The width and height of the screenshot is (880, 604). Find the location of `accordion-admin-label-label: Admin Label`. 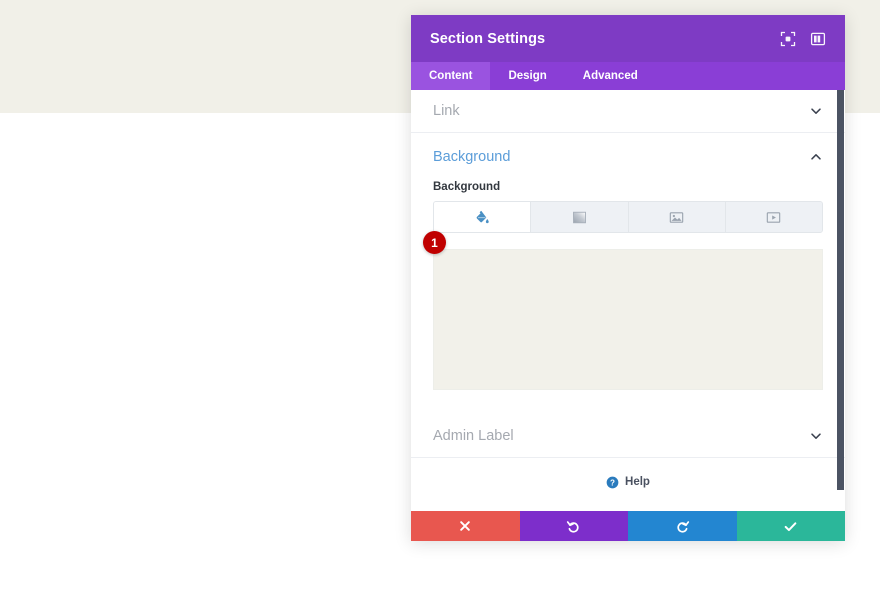

accordion-admin-label-label: Admin Label is located at coordinates (473, 436).